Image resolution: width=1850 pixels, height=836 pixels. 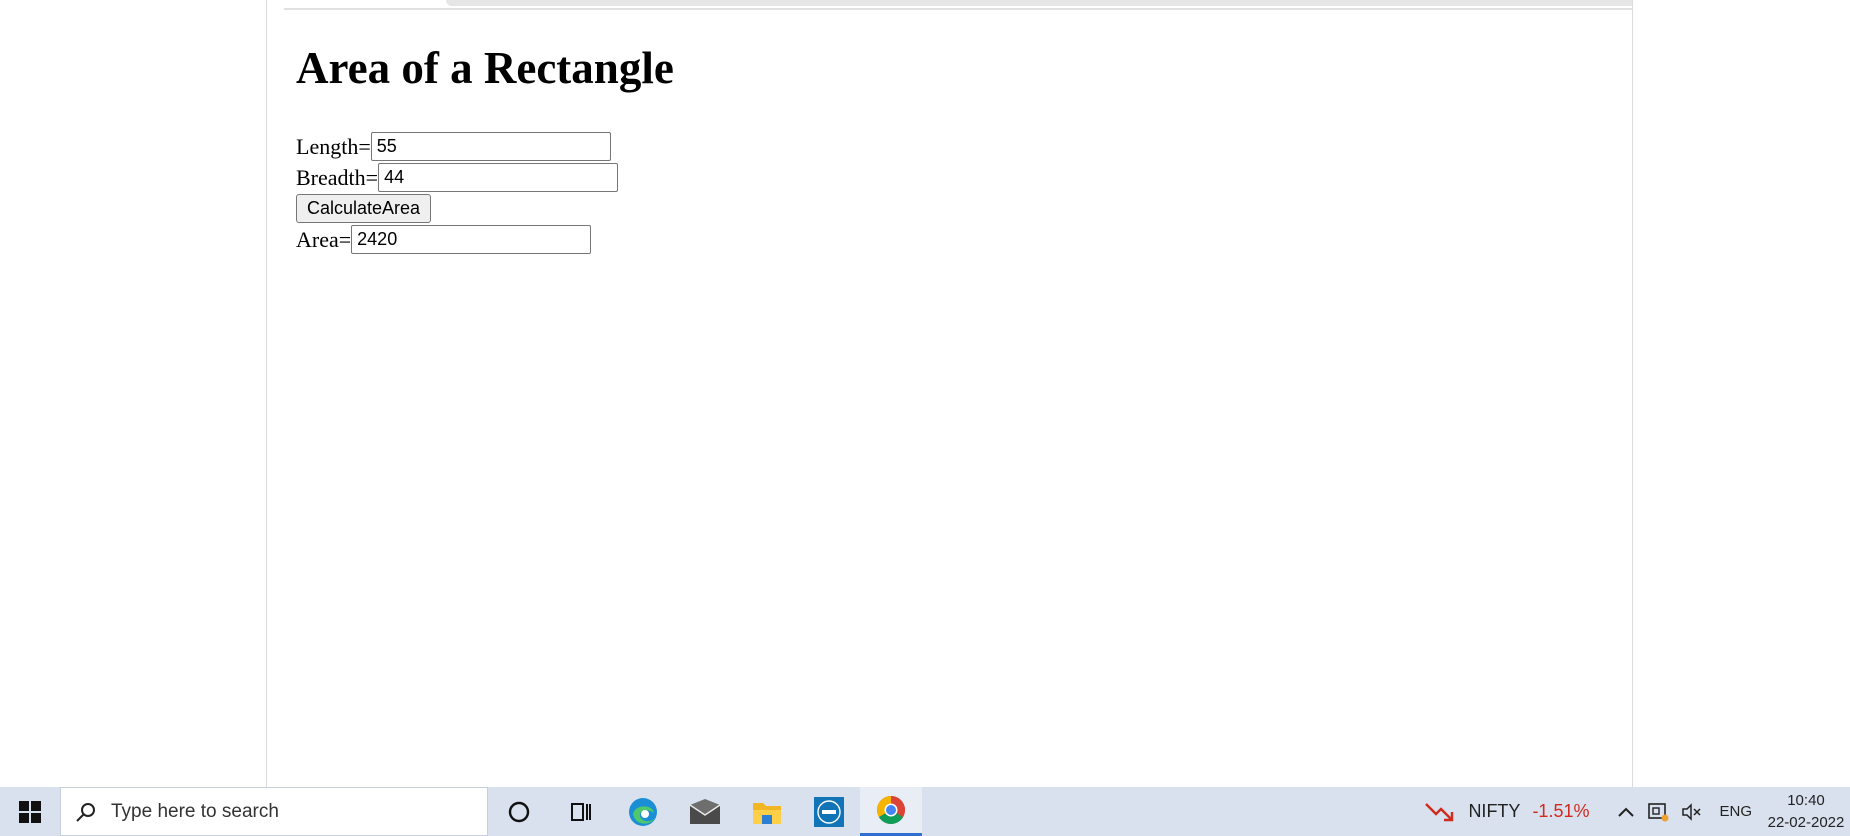 I want to click on nifty-change: -1.51%, so click(x=1560, y=811).